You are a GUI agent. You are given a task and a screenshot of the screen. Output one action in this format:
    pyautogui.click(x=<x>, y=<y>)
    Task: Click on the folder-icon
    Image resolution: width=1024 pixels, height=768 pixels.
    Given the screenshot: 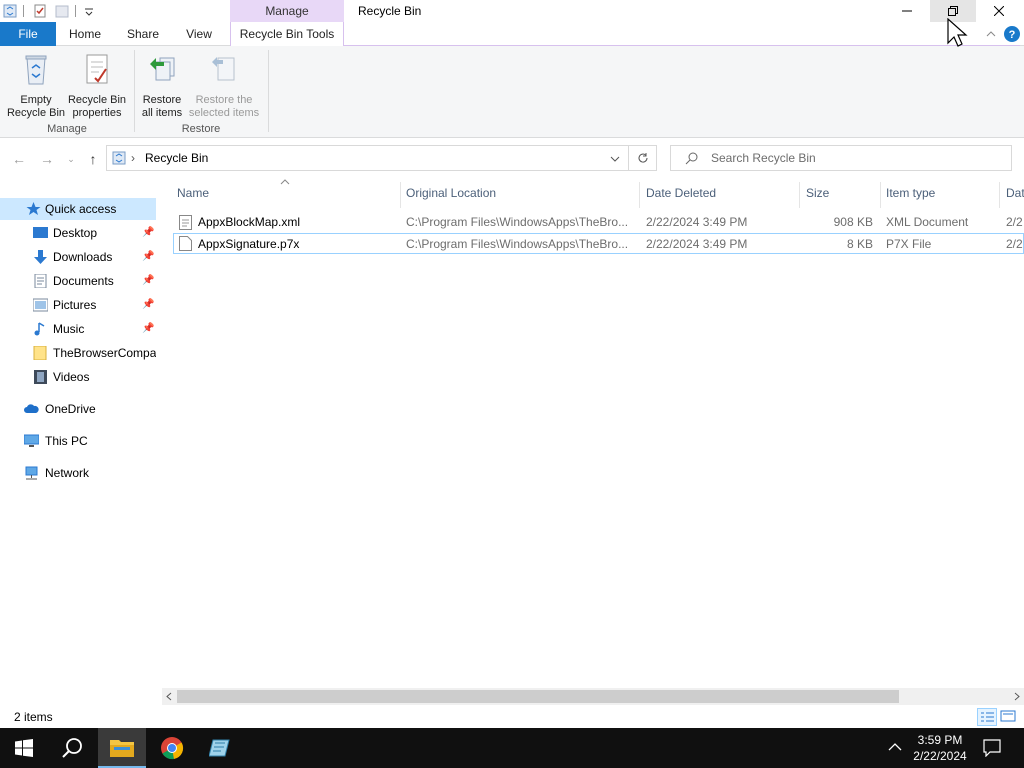 What is the action you would take?
    pyautogui.click(x=40, y=353)
    